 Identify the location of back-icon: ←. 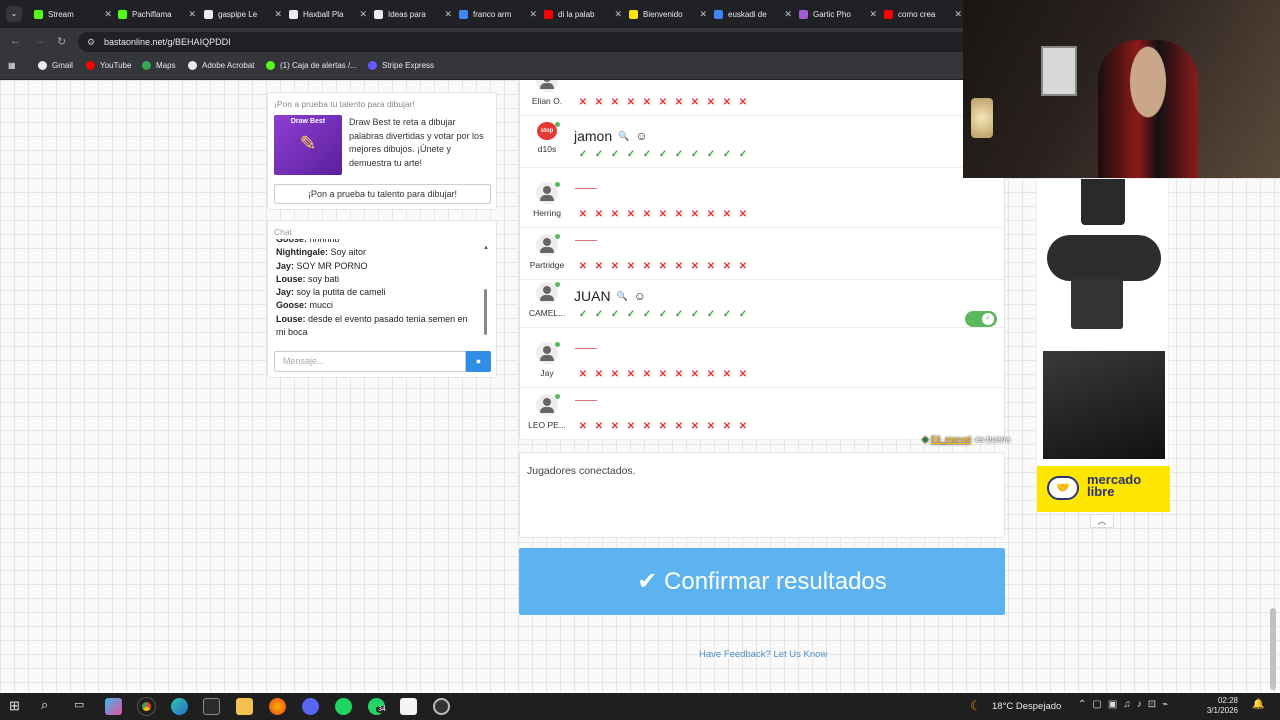
(15, 41).